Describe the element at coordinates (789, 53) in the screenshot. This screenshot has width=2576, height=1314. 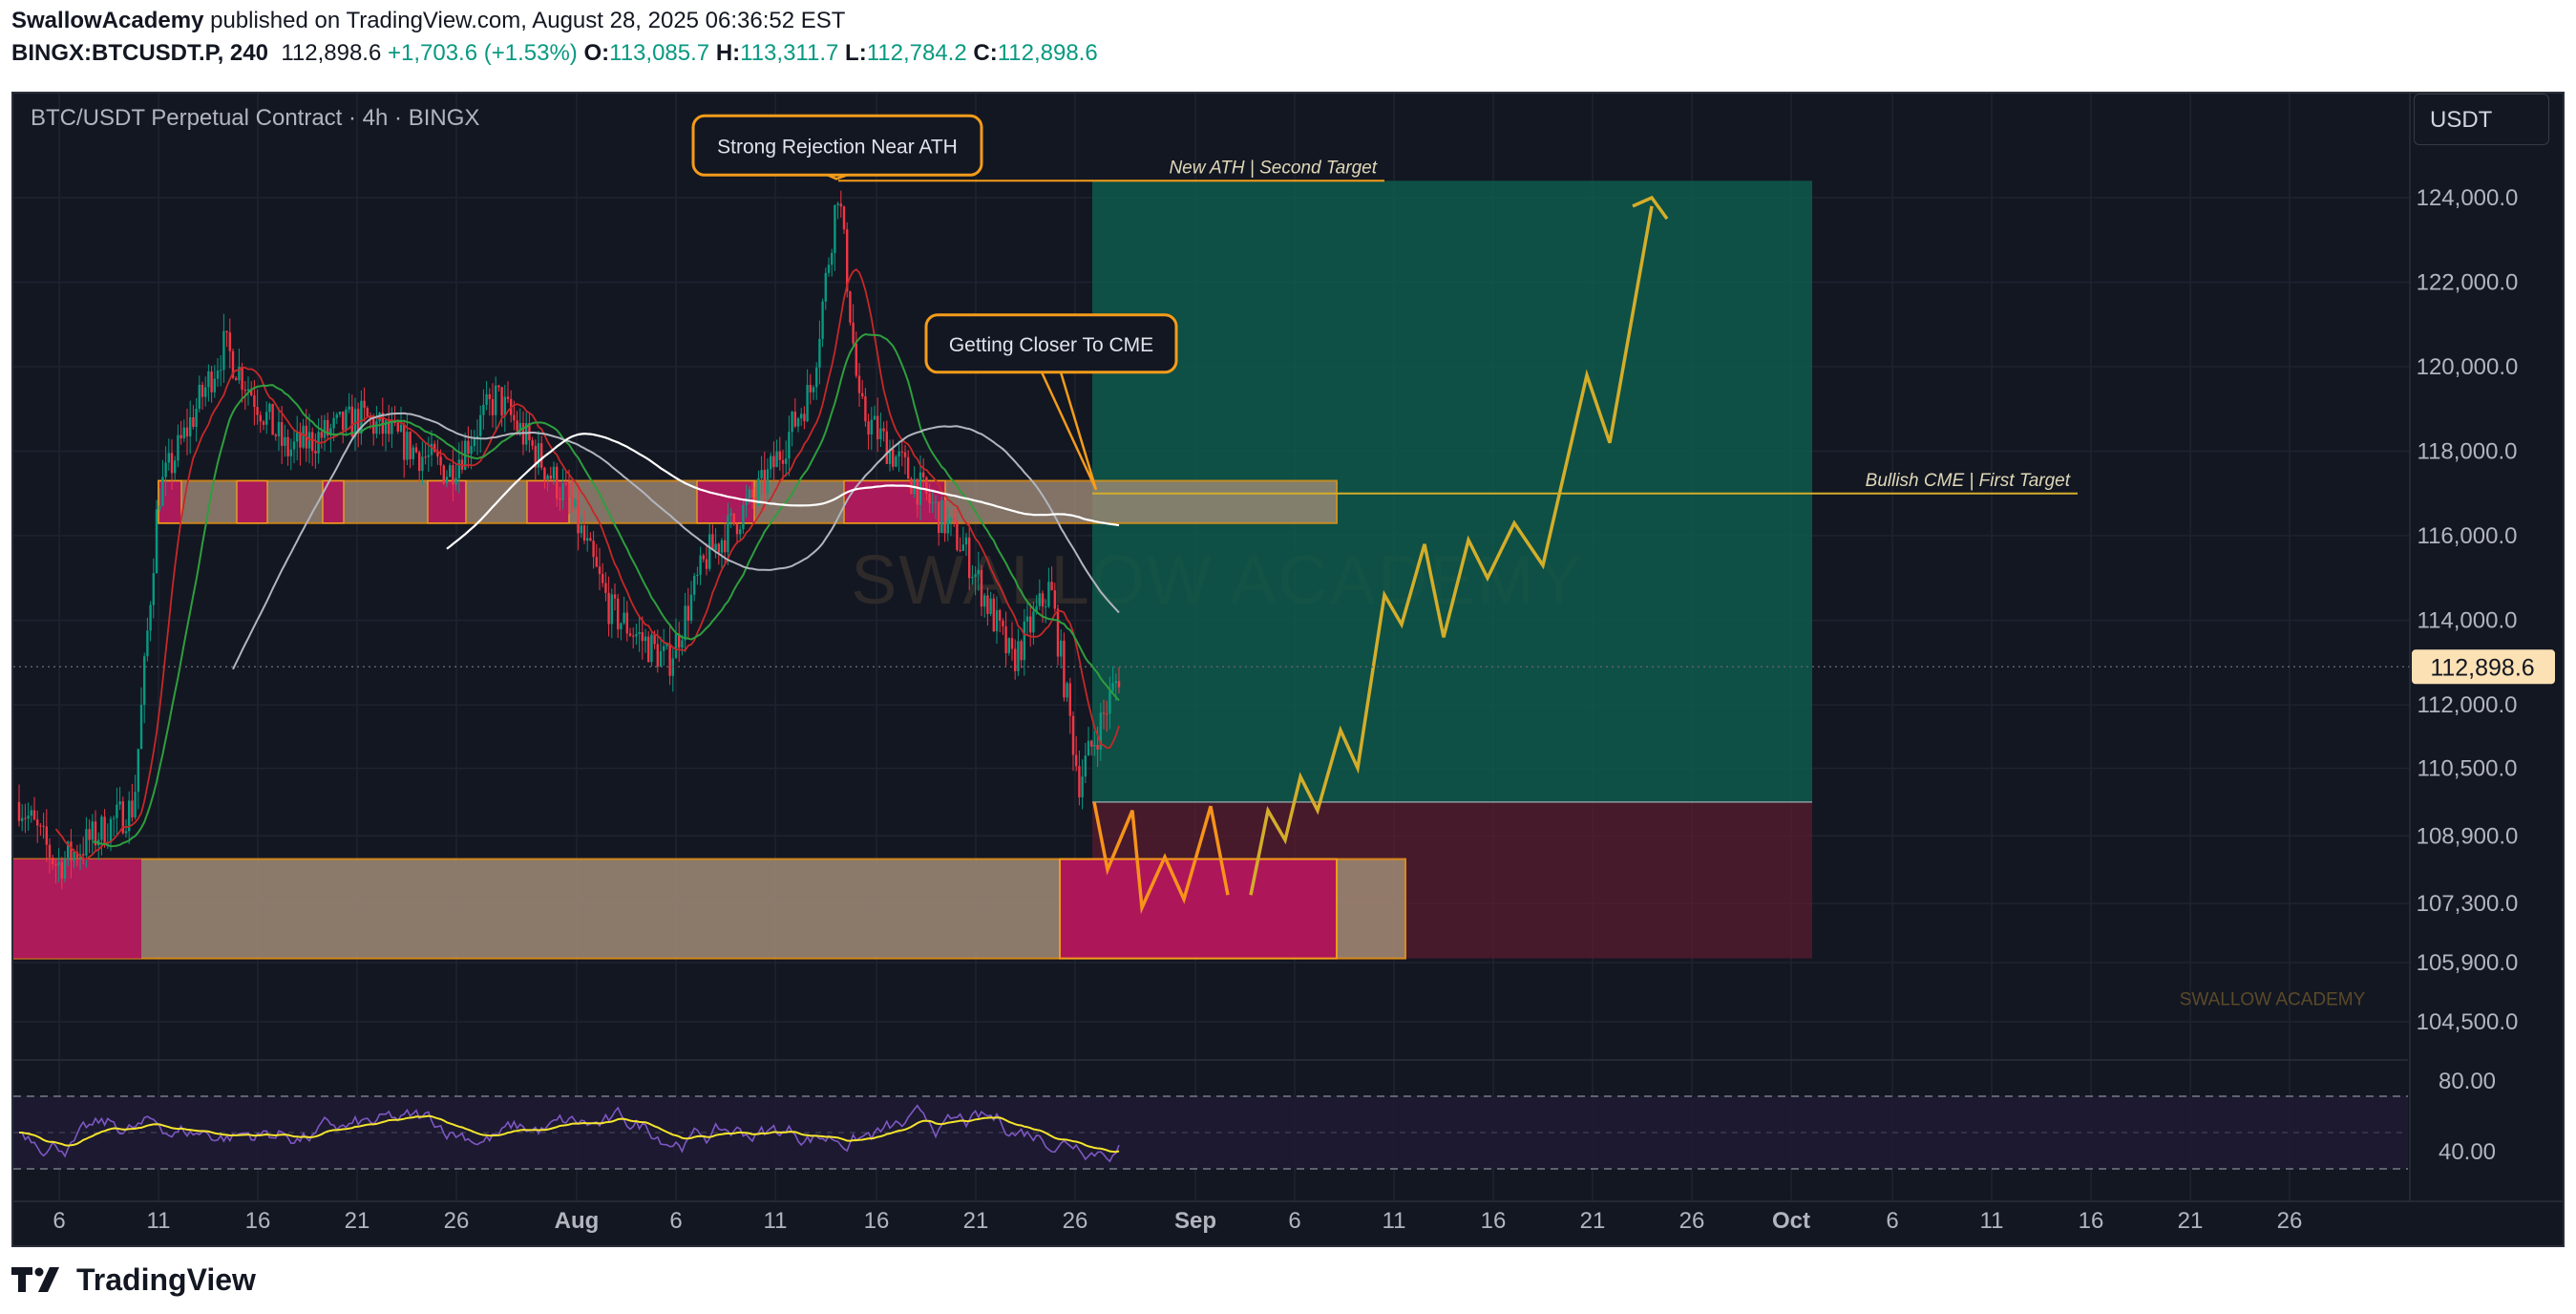
I see `high-value: 113,311.7` at that location.